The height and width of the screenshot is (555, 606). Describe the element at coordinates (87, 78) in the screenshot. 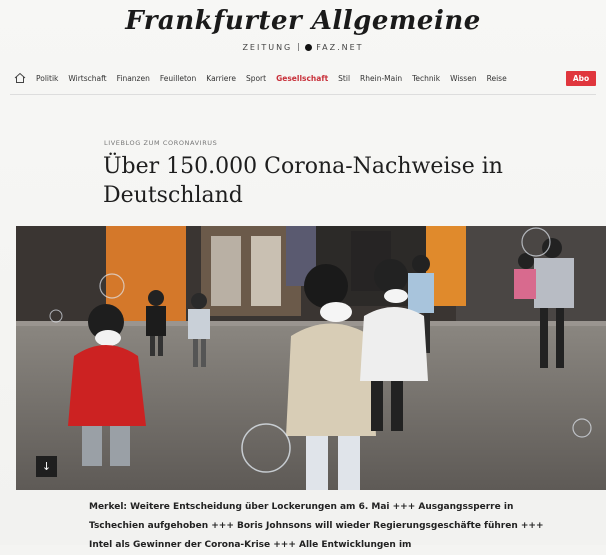

I see `nav-item-wirtschaft: Wirtschaft` at that location.